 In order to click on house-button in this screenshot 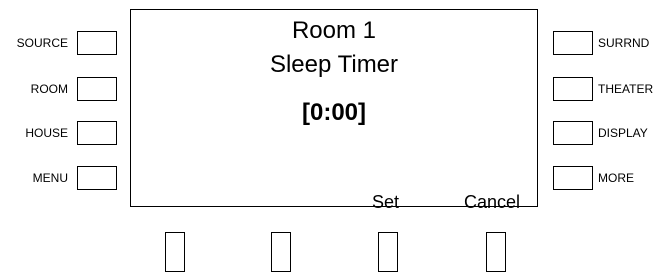, I will do `click(97, 133)`.